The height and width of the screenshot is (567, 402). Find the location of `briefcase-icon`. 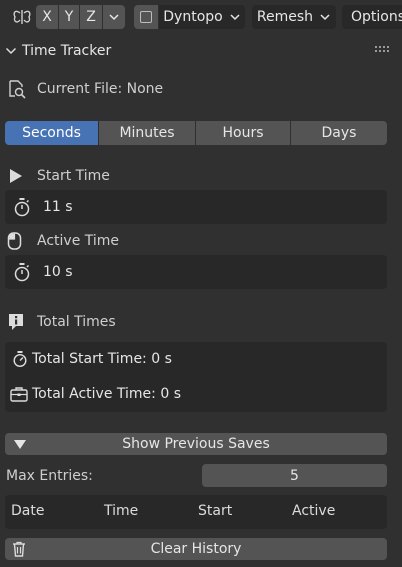

briefcase-icon is located at coordinates (19, 394).